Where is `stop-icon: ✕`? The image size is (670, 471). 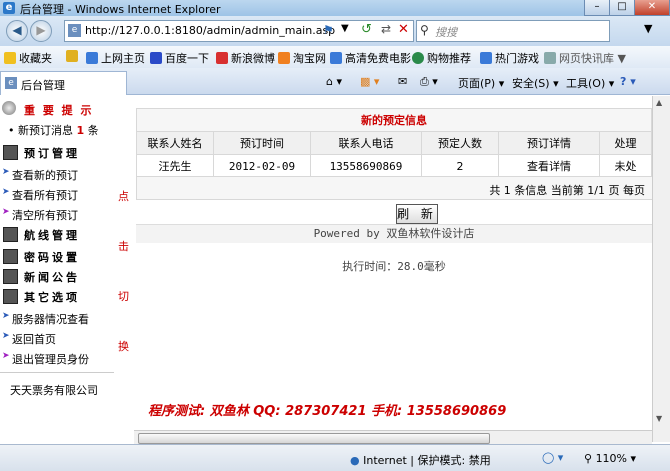
stop-icon: ✕ is located at coordinates (403, 29).